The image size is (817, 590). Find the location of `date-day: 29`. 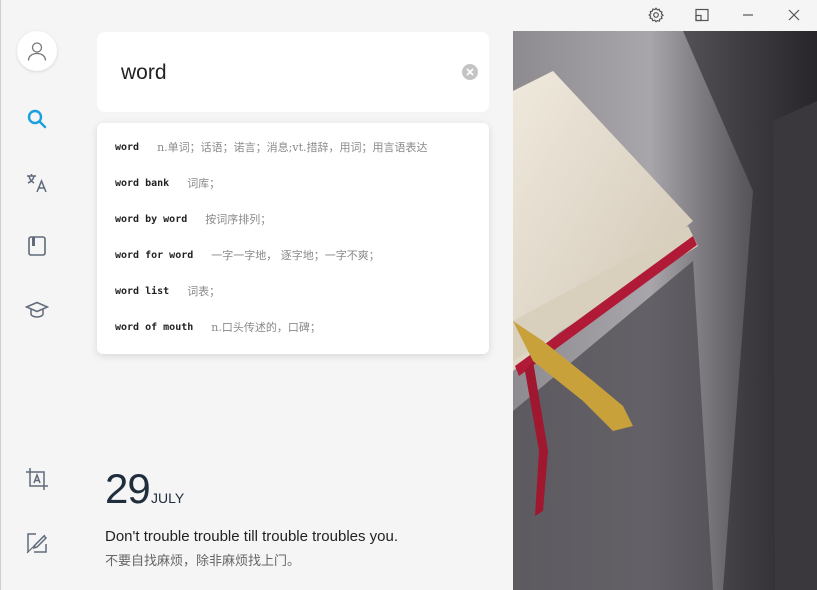

date-day: 29 is located at coordinates (128, 488).